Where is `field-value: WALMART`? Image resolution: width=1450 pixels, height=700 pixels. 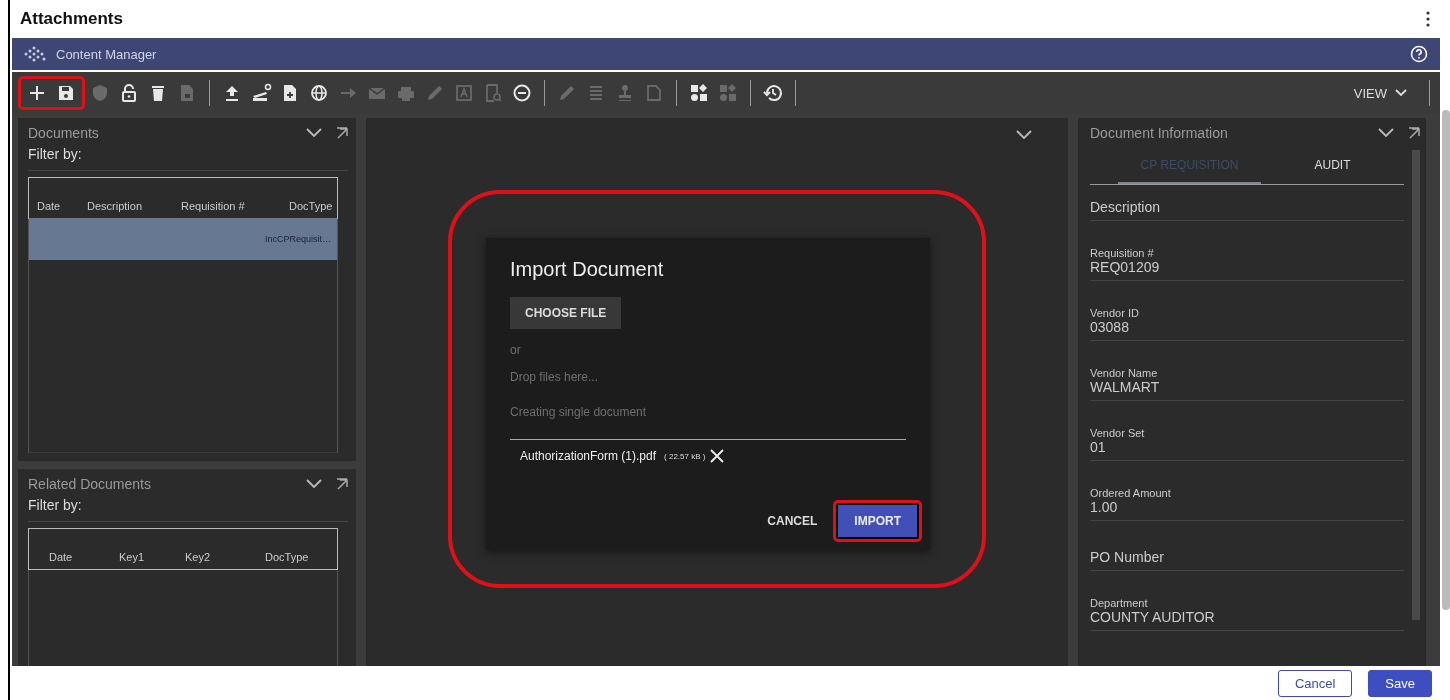 field-value: WALMART is located at coordinates (1125, 387).